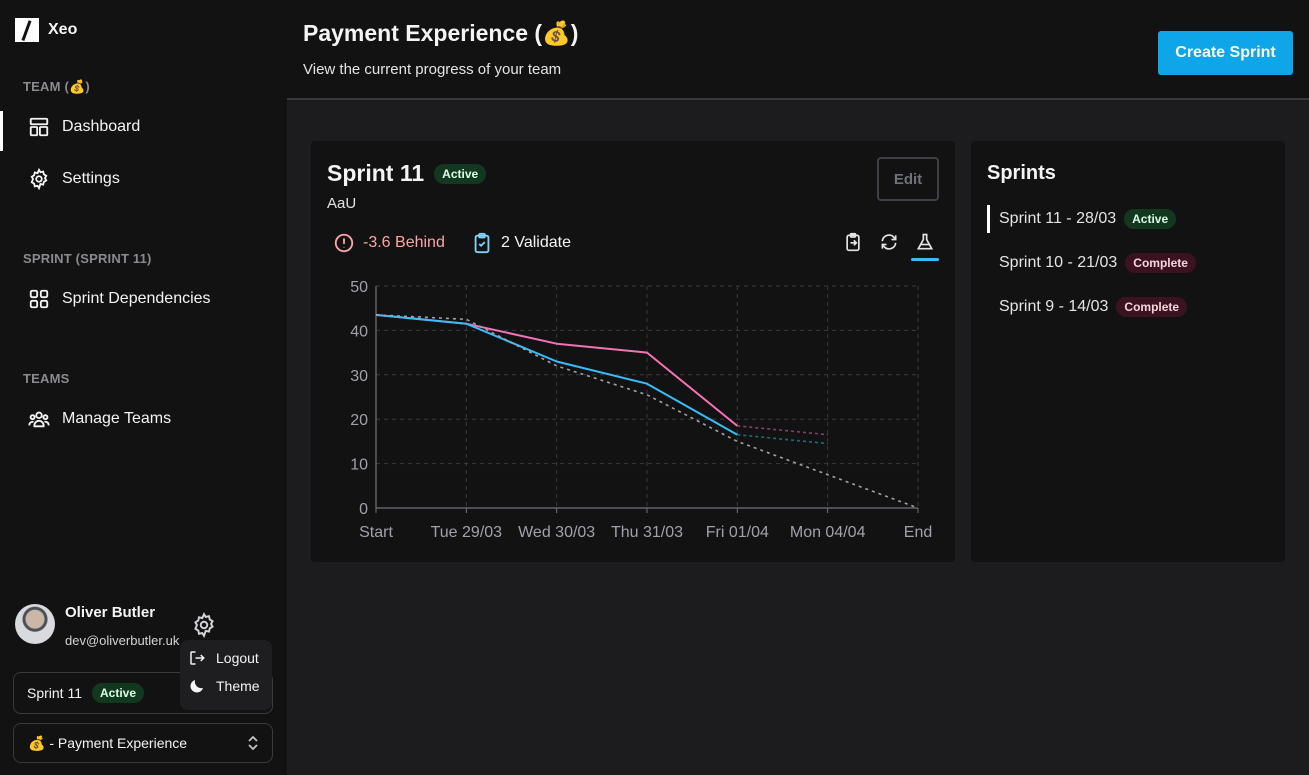 This screenshot has width=1309, height=775. Describe the element at coordinates (143, 129) in the screenshot. I see `sidebar-item-dashboard: Dashboard` at that location.